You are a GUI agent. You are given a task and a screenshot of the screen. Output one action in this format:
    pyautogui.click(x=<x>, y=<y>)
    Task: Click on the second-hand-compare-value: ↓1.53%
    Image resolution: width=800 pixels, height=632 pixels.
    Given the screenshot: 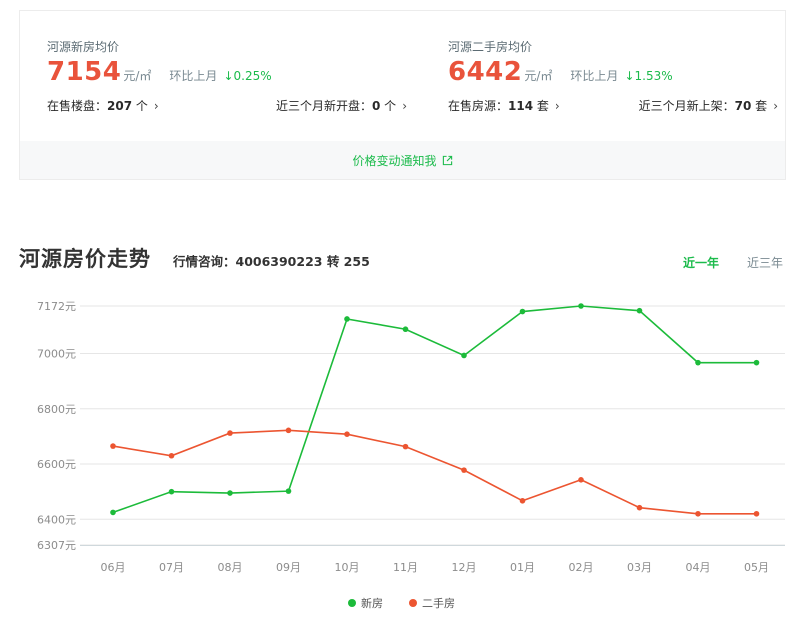 What is the action you would take?
    pyautogui.click(x=648, y=76)
    